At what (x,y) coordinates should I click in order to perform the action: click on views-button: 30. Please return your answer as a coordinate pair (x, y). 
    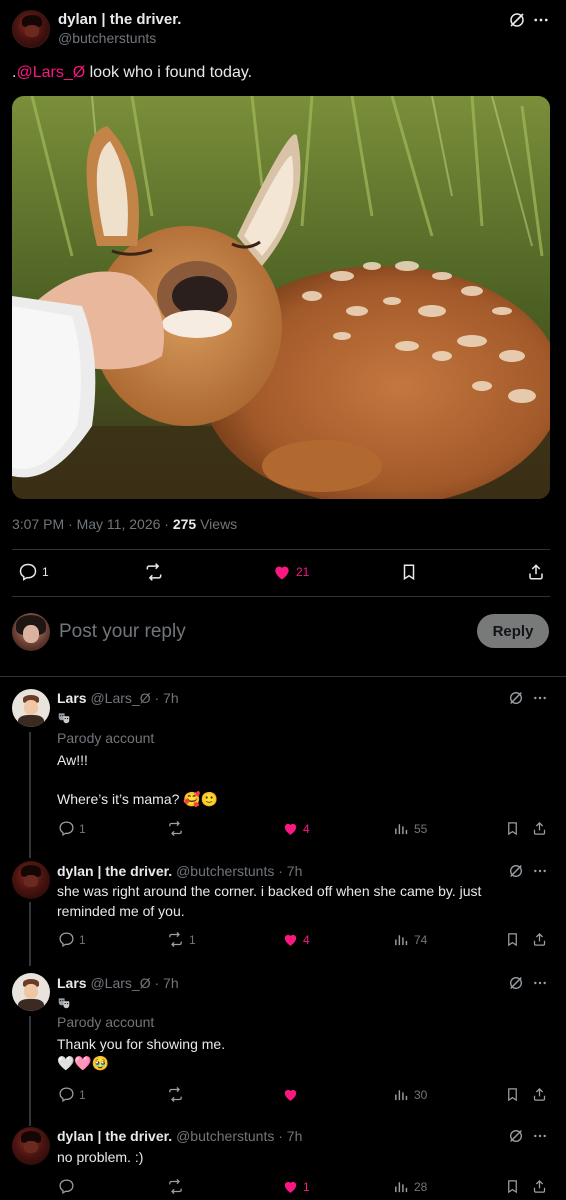
    Looking at the image, I should click on (410, 1094).